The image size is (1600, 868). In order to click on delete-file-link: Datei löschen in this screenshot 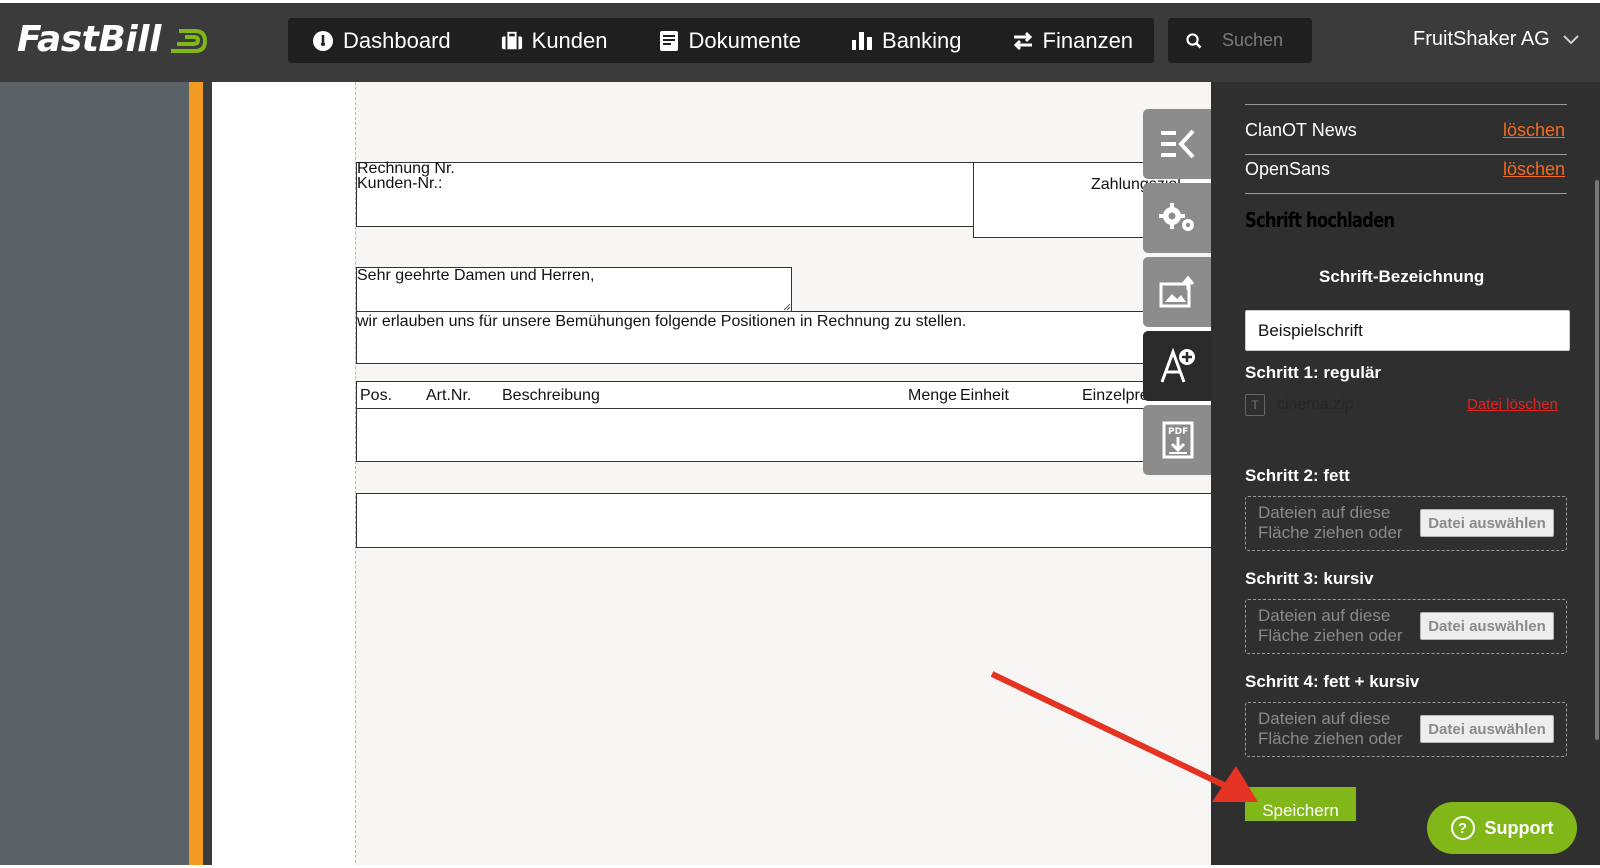, I will do `click(1512, 404)`.